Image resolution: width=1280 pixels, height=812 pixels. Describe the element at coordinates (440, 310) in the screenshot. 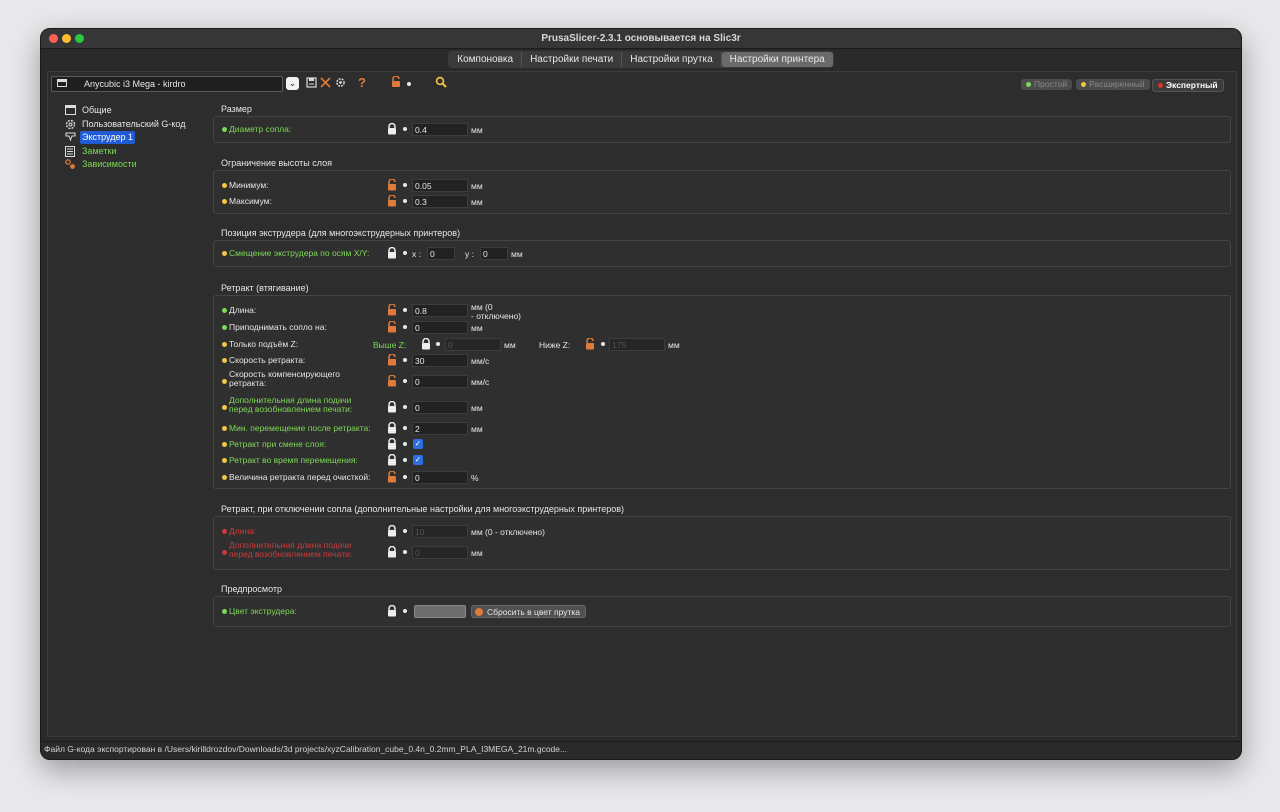

I see `retract-length-input: 0.8` at that location.